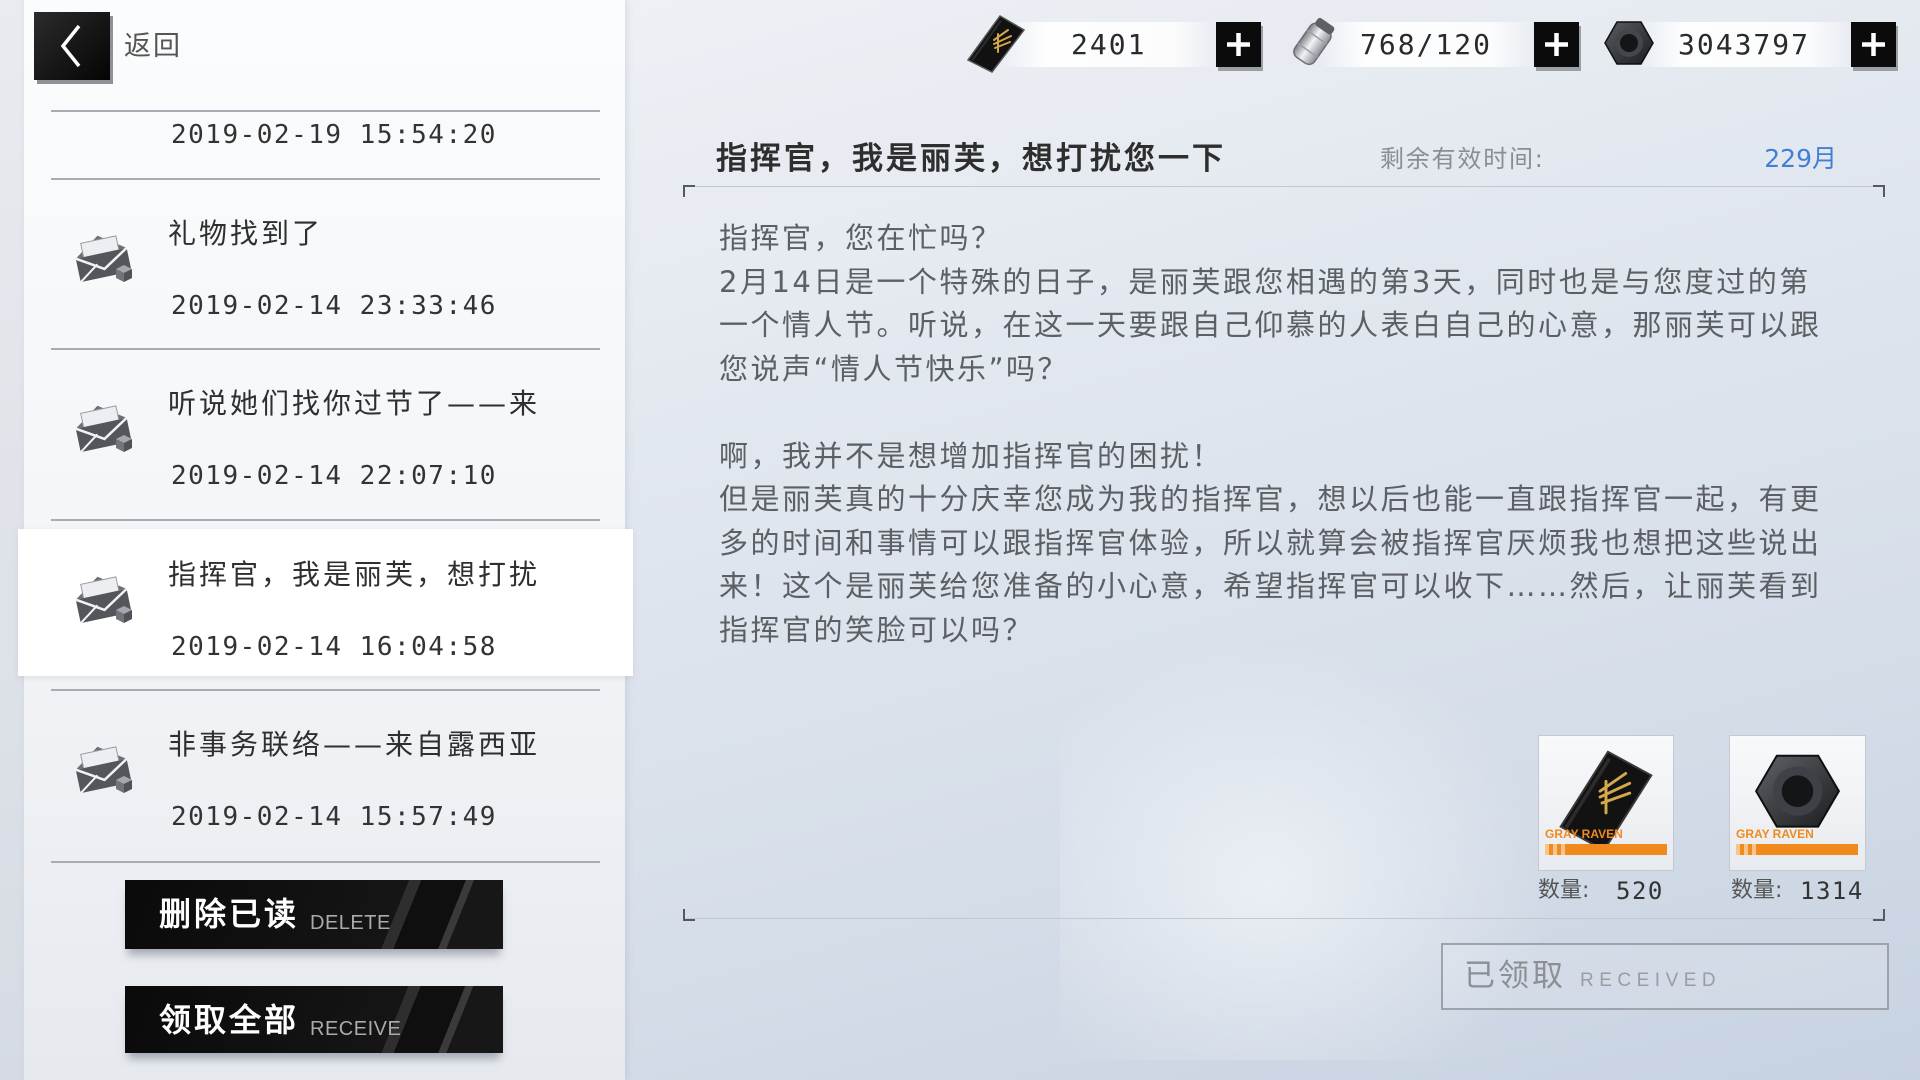 The height and width of the screenshot is (1080, 1920). I want to click on claim-label: 已领取, so click(1515, 976).